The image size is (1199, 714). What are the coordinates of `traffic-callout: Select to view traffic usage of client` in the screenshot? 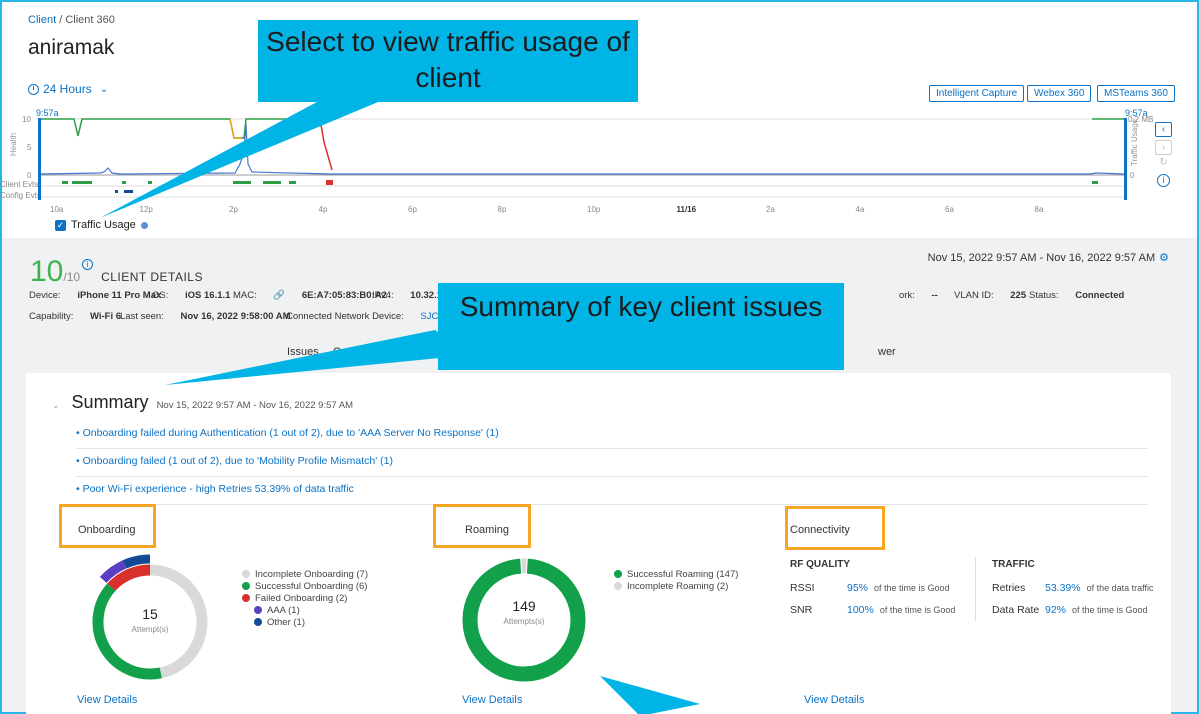 It's located at (448, 61).